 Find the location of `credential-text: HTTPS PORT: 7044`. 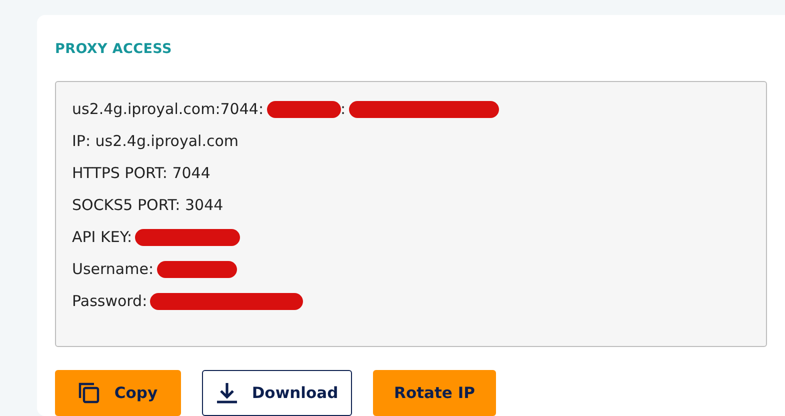

credential-text: HTTPS PORT: 7044 is located at coordinates (141, 173).